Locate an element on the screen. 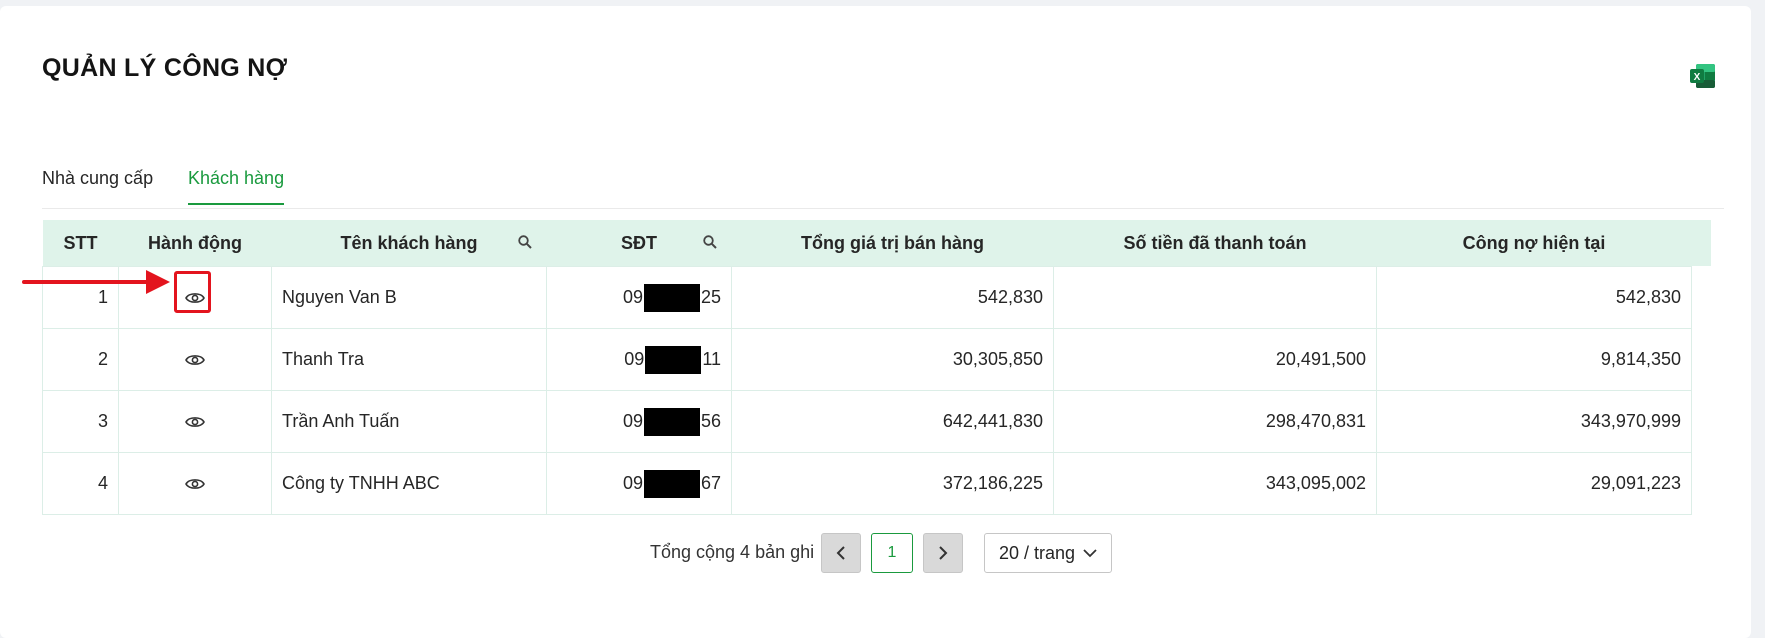  cell-customer-name: Công ty TNHH ABC is located at coordinates (409, 483).